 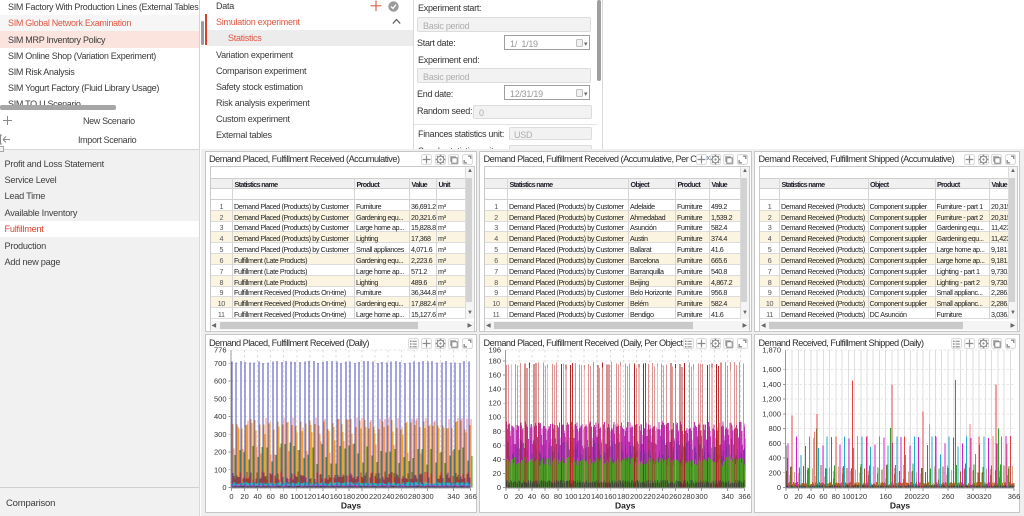 I want to click on svg-text: 800, so click(x=774, y=428).